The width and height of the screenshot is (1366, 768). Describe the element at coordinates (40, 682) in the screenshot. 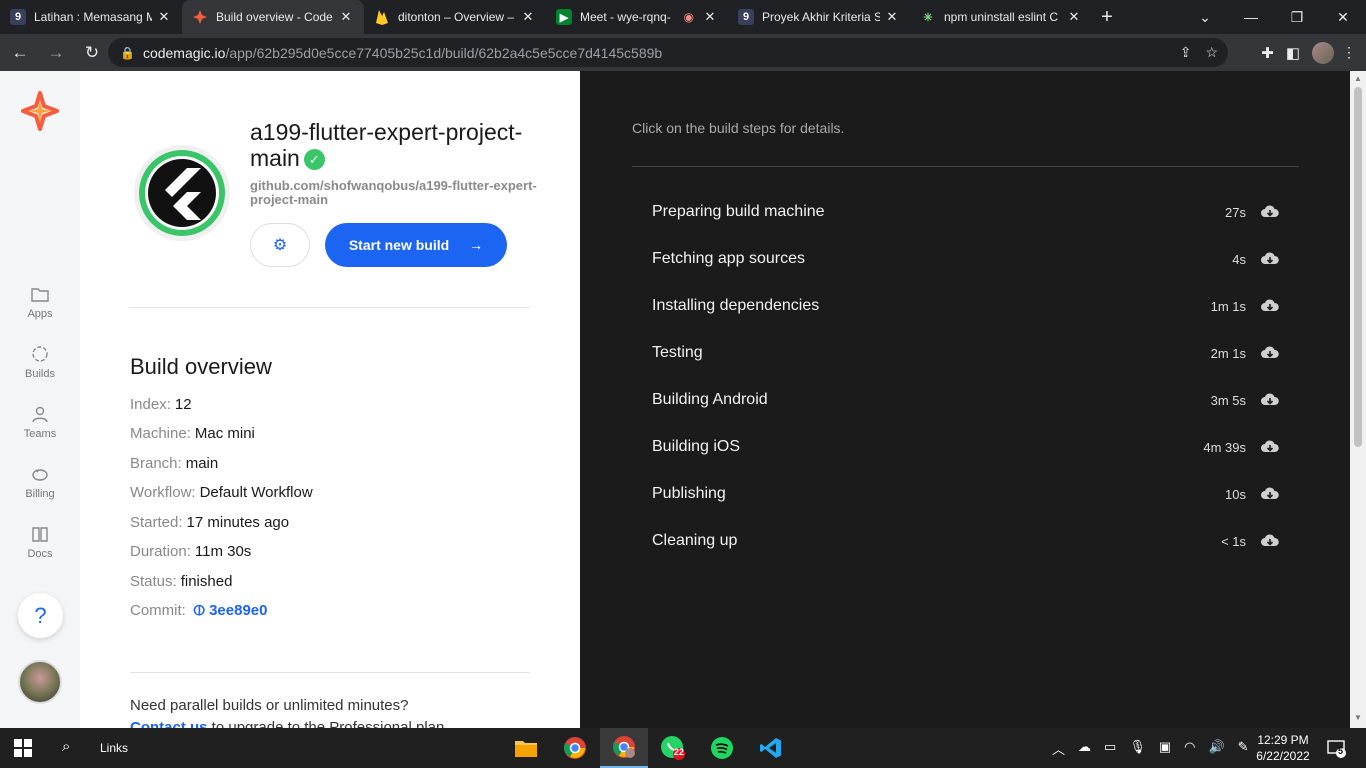

I see `user-avatar` at that location.